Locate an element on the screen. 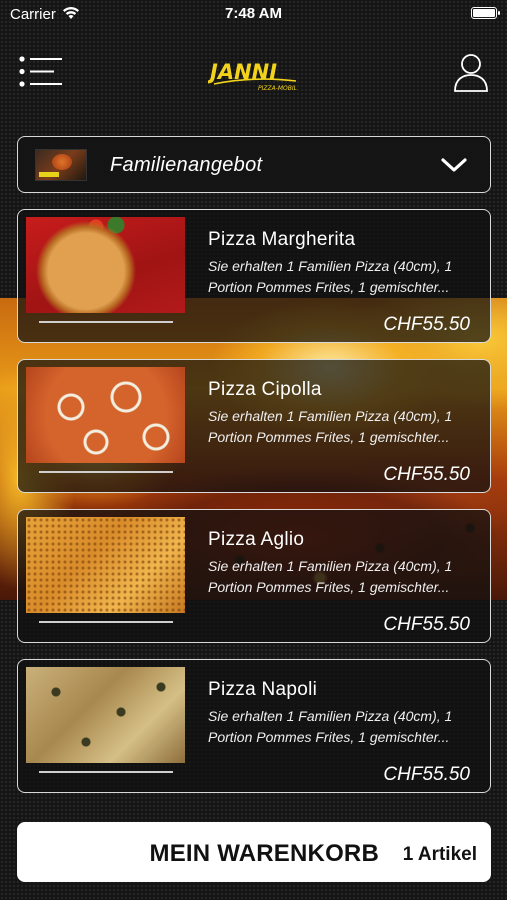 The height and width of the screenshot is (900, 507). chevron-down-icon is located at coordinates (454, 165).